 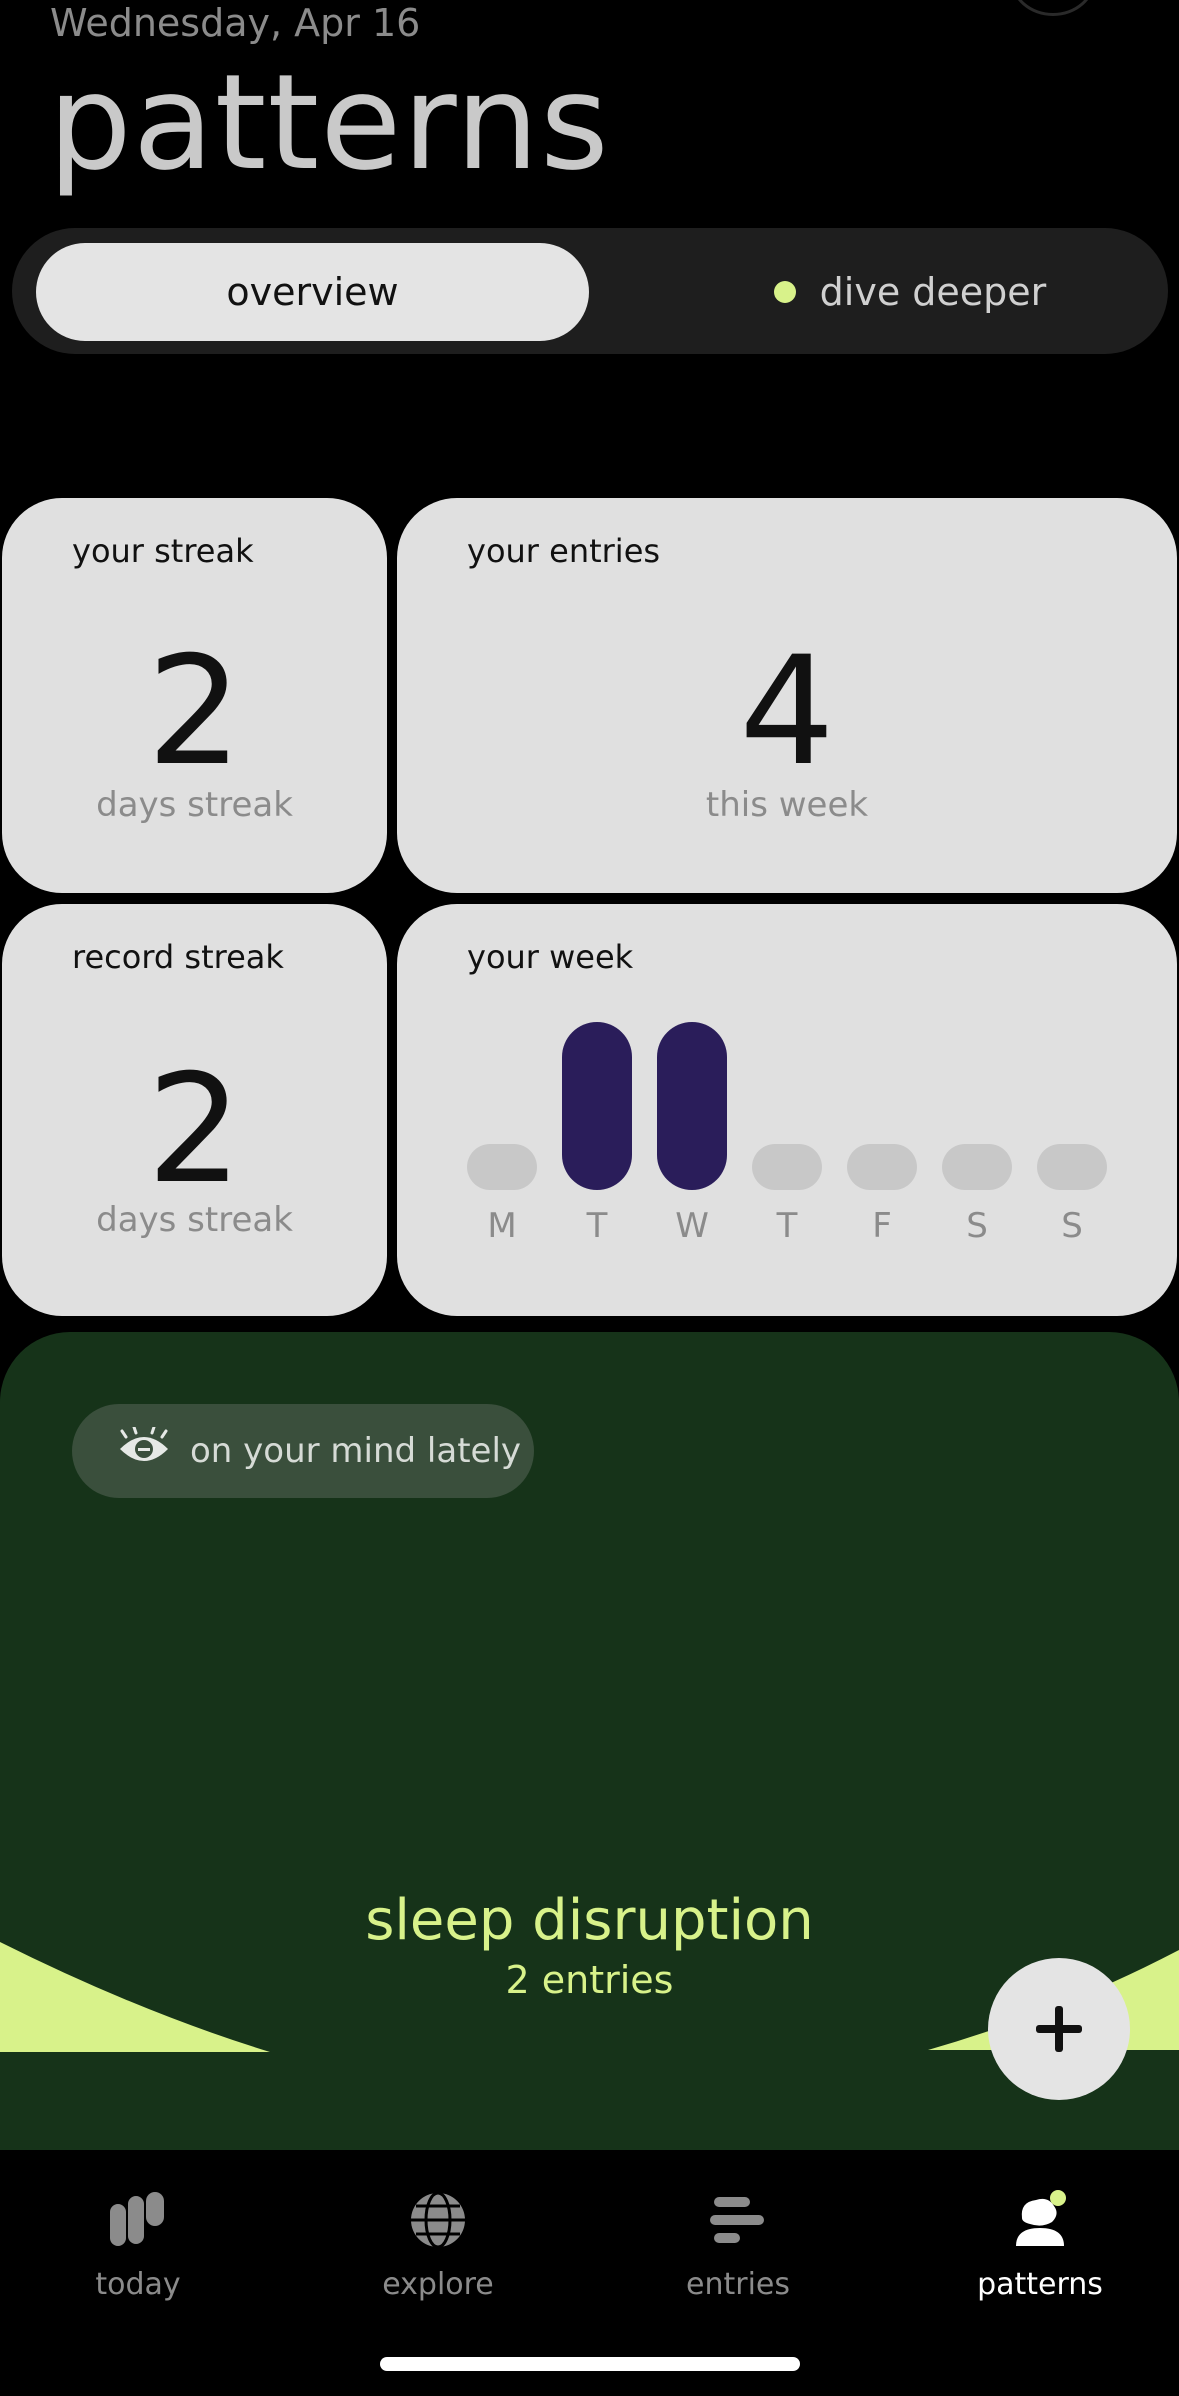 I want to click on streak-sub: days streak, so click(x=194, y=805).